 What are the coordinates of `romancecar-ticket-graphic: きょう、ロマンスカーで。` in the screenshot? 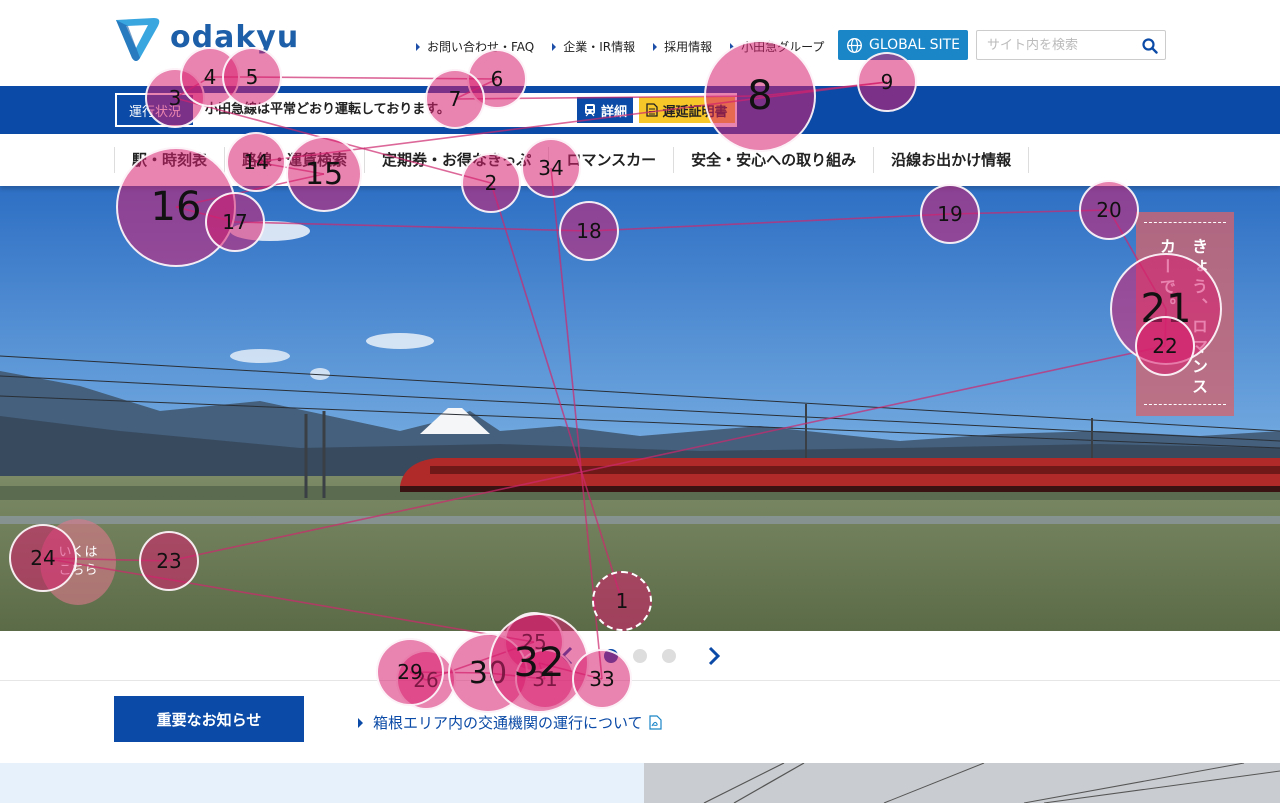 It's located at (1185, 314).